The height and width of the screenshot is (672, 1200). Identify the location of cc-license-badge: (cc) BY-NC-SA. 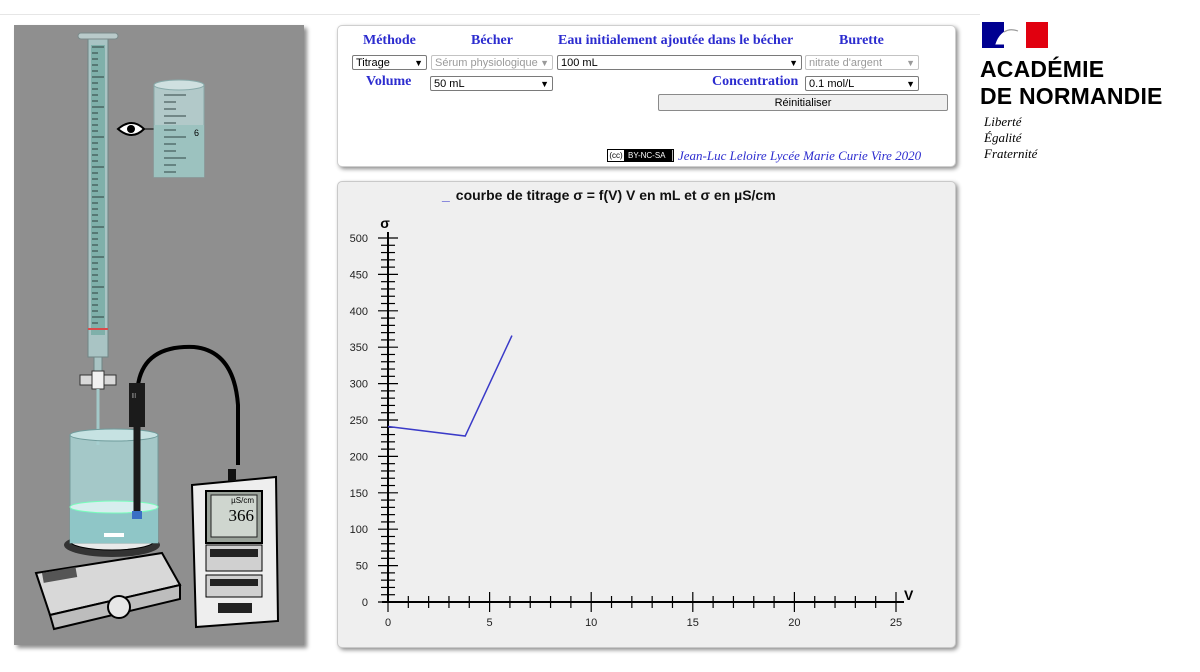
(640, 155).